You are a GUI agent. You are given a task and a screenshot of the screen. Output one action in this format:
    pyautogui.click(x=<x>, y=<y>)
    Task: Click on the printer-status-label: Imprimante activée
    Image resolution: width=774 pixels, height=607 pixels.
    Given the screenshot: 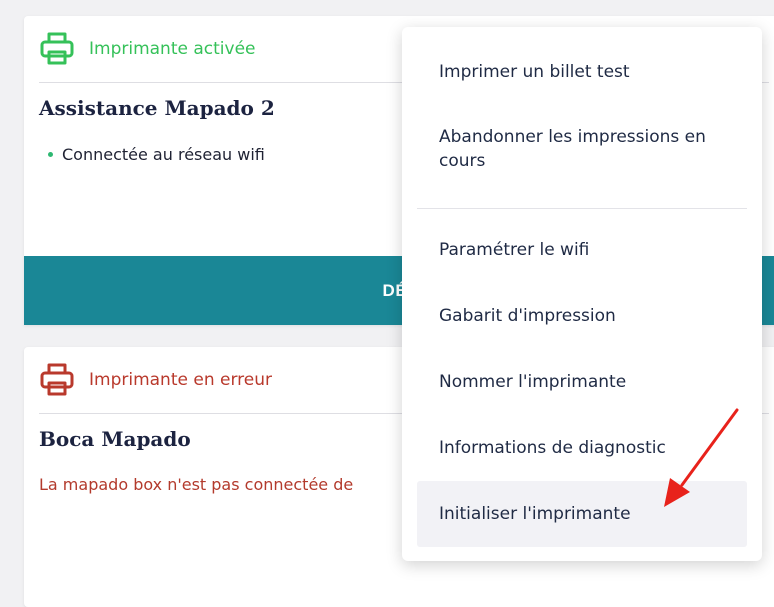 What is the action you would take?
    pyautogui.click(x=172, y=49)
    